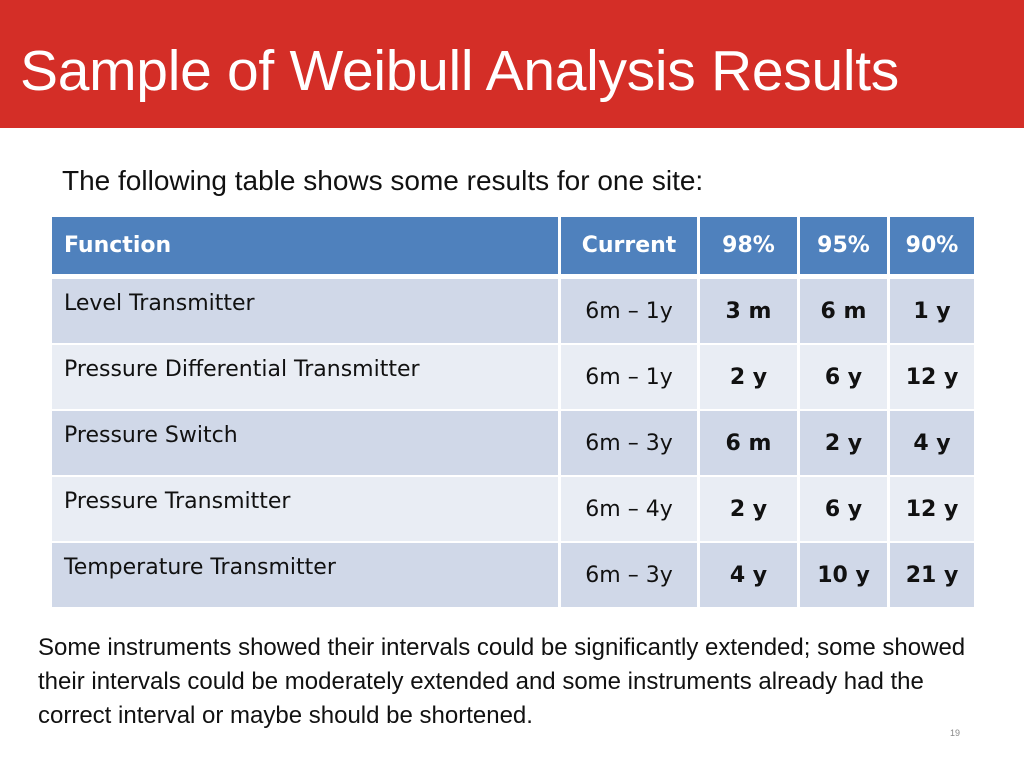 The width and height of the screenshot is (1024, 768). I want to click on header-90: 90%, so click(932, 248).